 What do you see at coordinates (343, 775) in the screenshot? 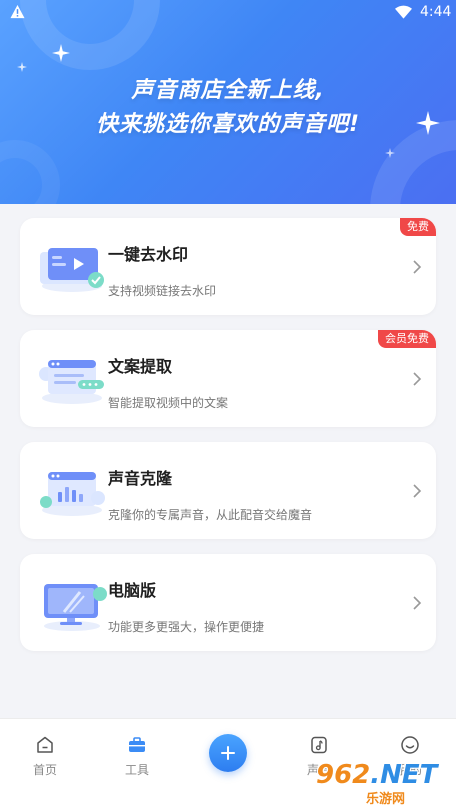
I see `watermark-logo-number: 962` at bounding box center [343, 775].